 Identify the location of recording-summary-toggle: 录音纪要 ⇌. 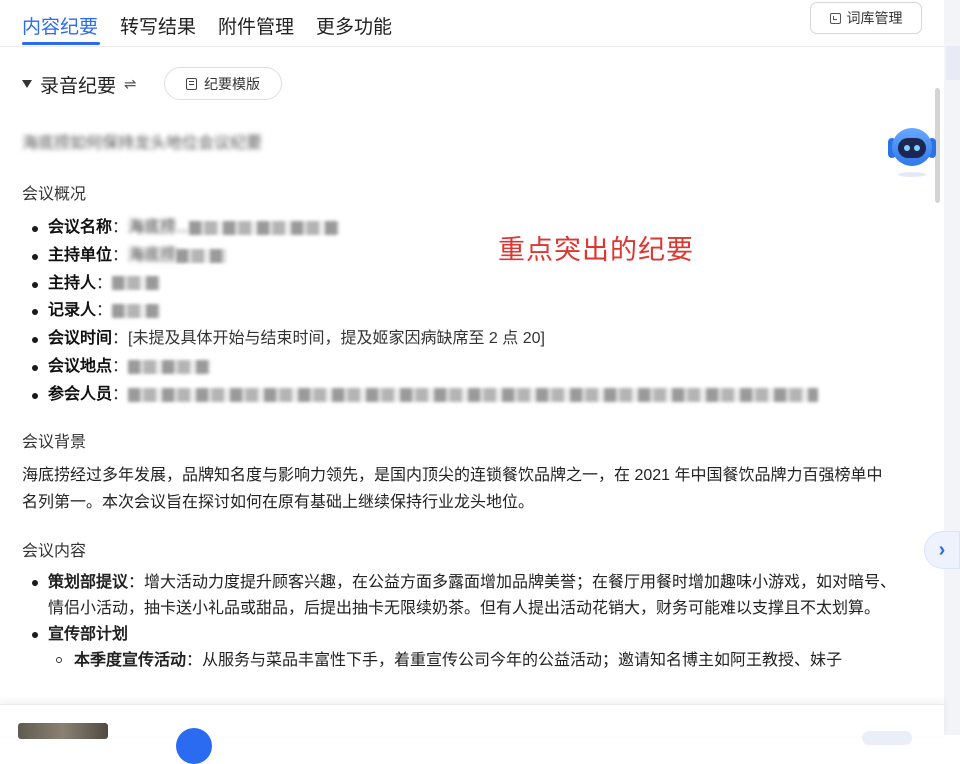
(79, 84).